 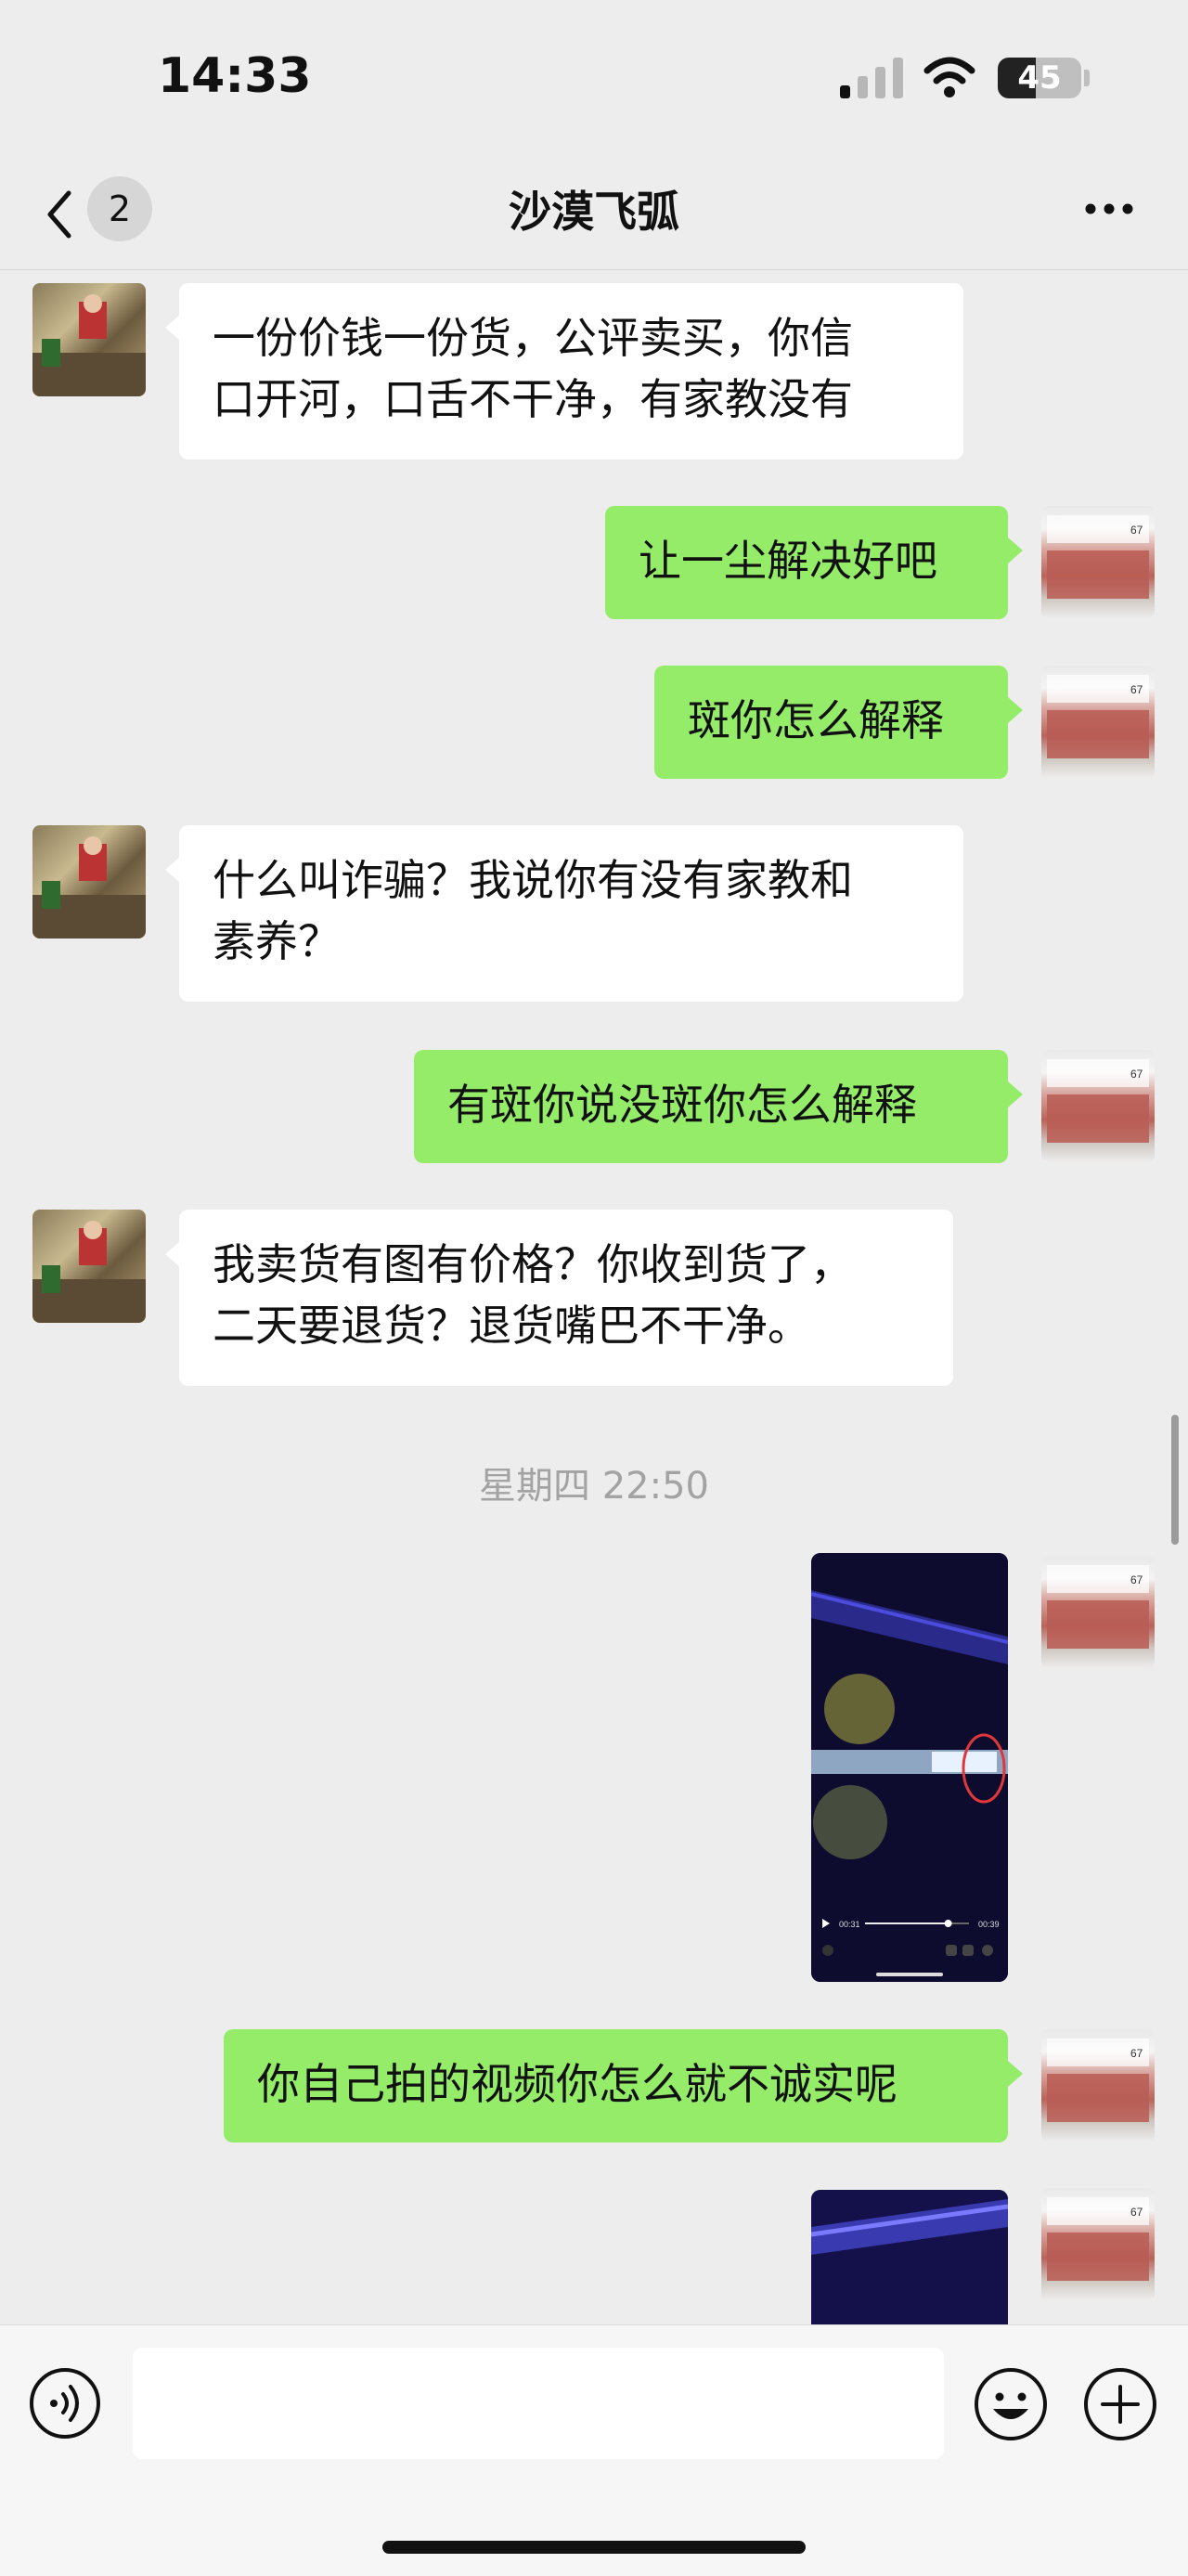 I want to click on scroll-indicator, so click(x=1175, y=1480).